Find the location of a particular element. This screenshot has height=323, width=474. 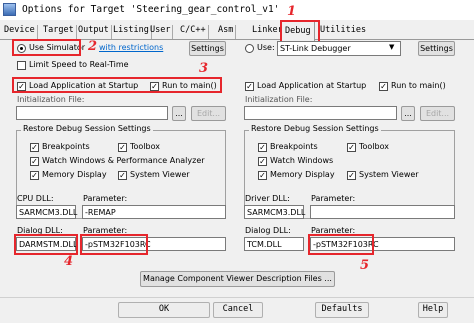

right-memory-display-label: Memory Display is located at coordinates (302, 174).